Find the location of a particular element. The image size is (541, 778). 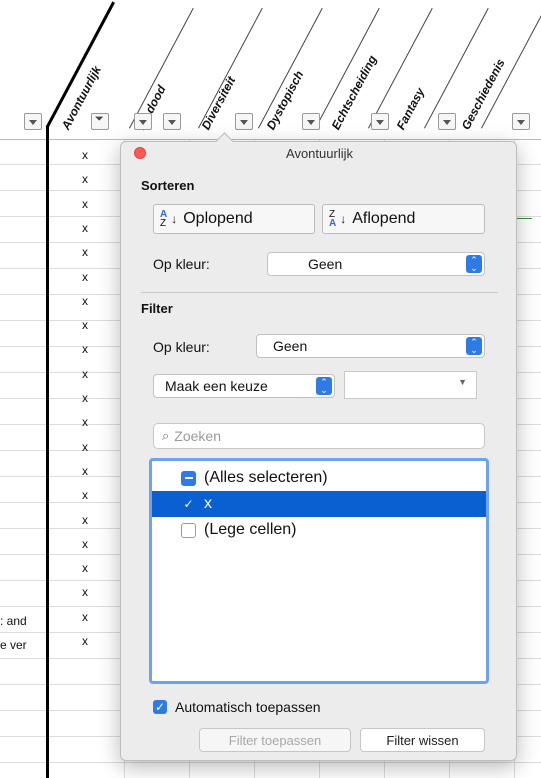

cell-text: : and is located at coordinates (13, 621).